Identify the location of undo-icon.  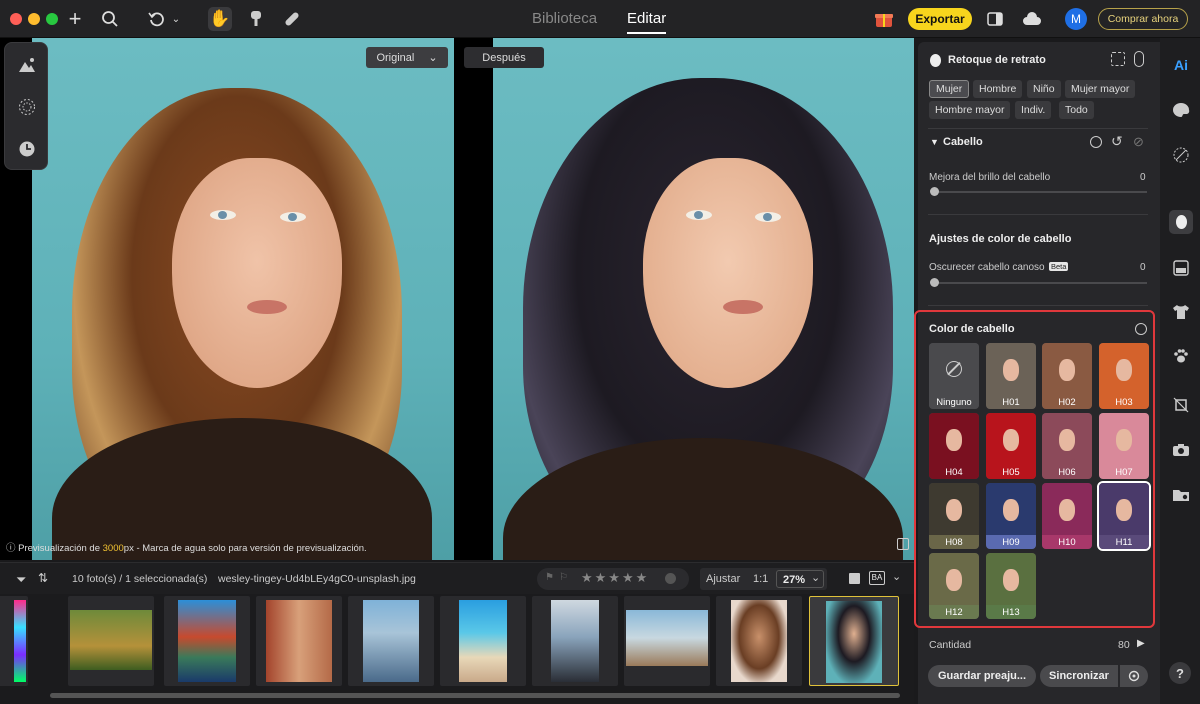
(157, 19).